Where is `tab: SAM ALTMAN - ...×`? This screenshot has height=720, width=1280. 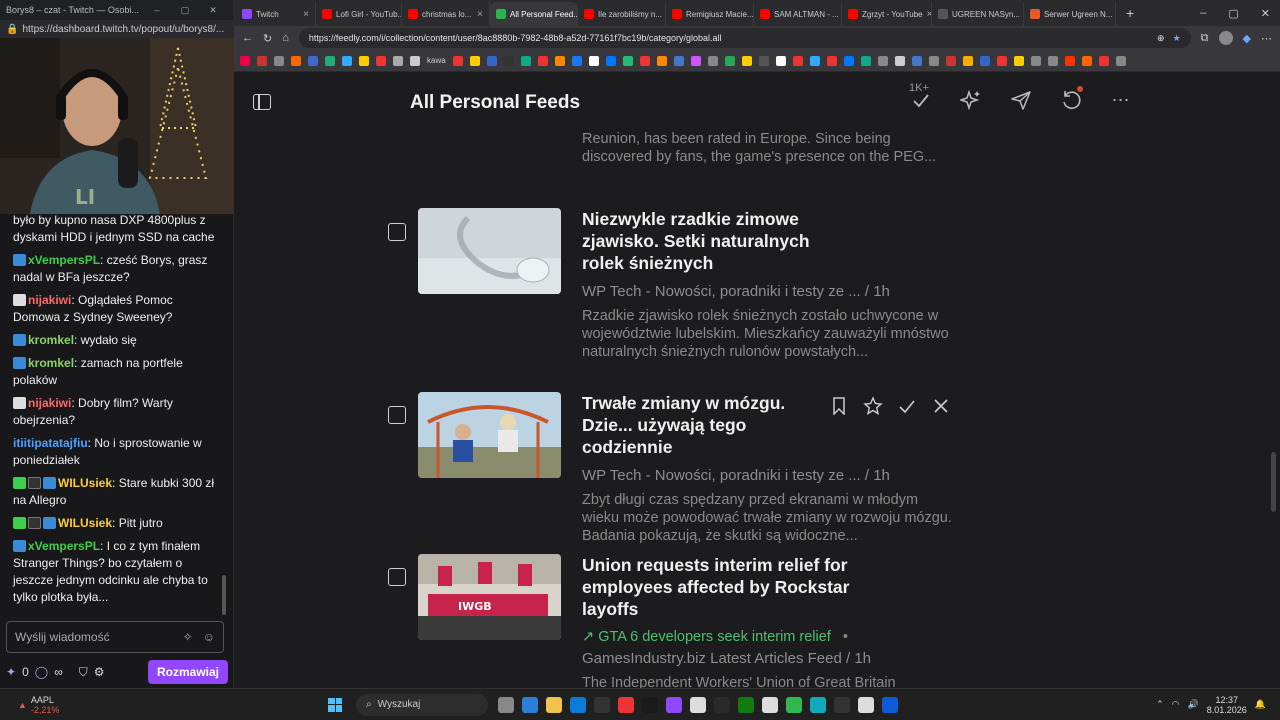 tab: SAM ALTMAN - ...× is located at coordinates (798, 14).